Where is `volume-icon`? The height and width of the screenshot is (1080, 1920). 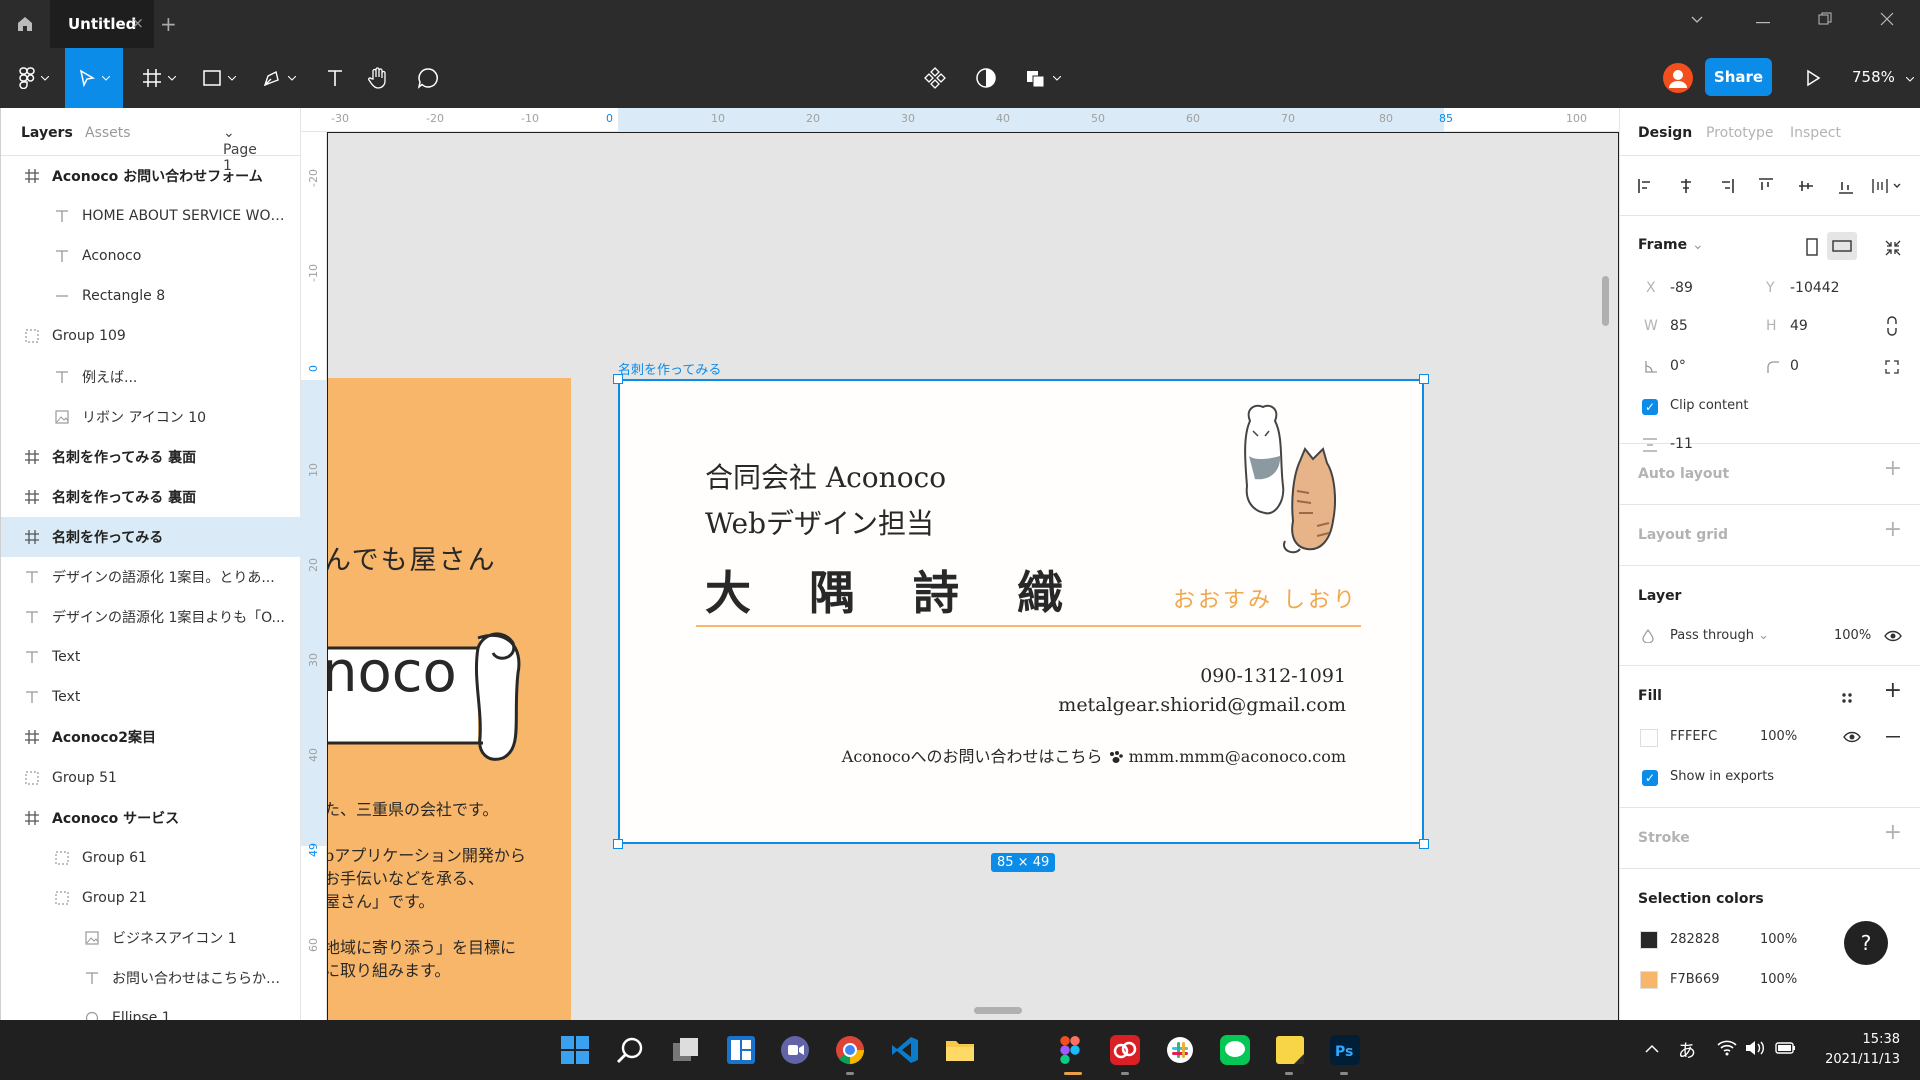 volume-icon is located at coordinates (1755, 1048).